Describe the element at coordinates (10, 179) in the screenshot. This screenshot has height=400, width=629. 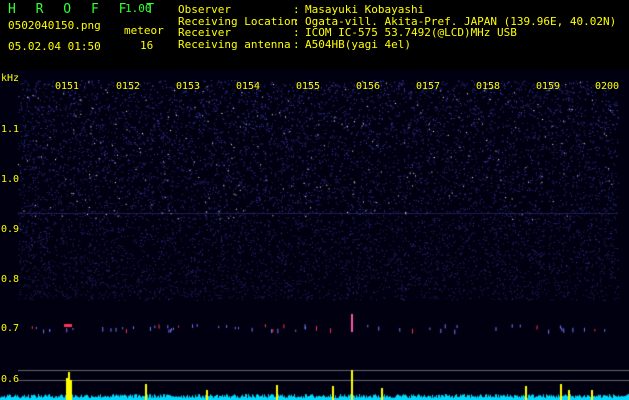
I see `y-tick-label: 1.0` at that location.